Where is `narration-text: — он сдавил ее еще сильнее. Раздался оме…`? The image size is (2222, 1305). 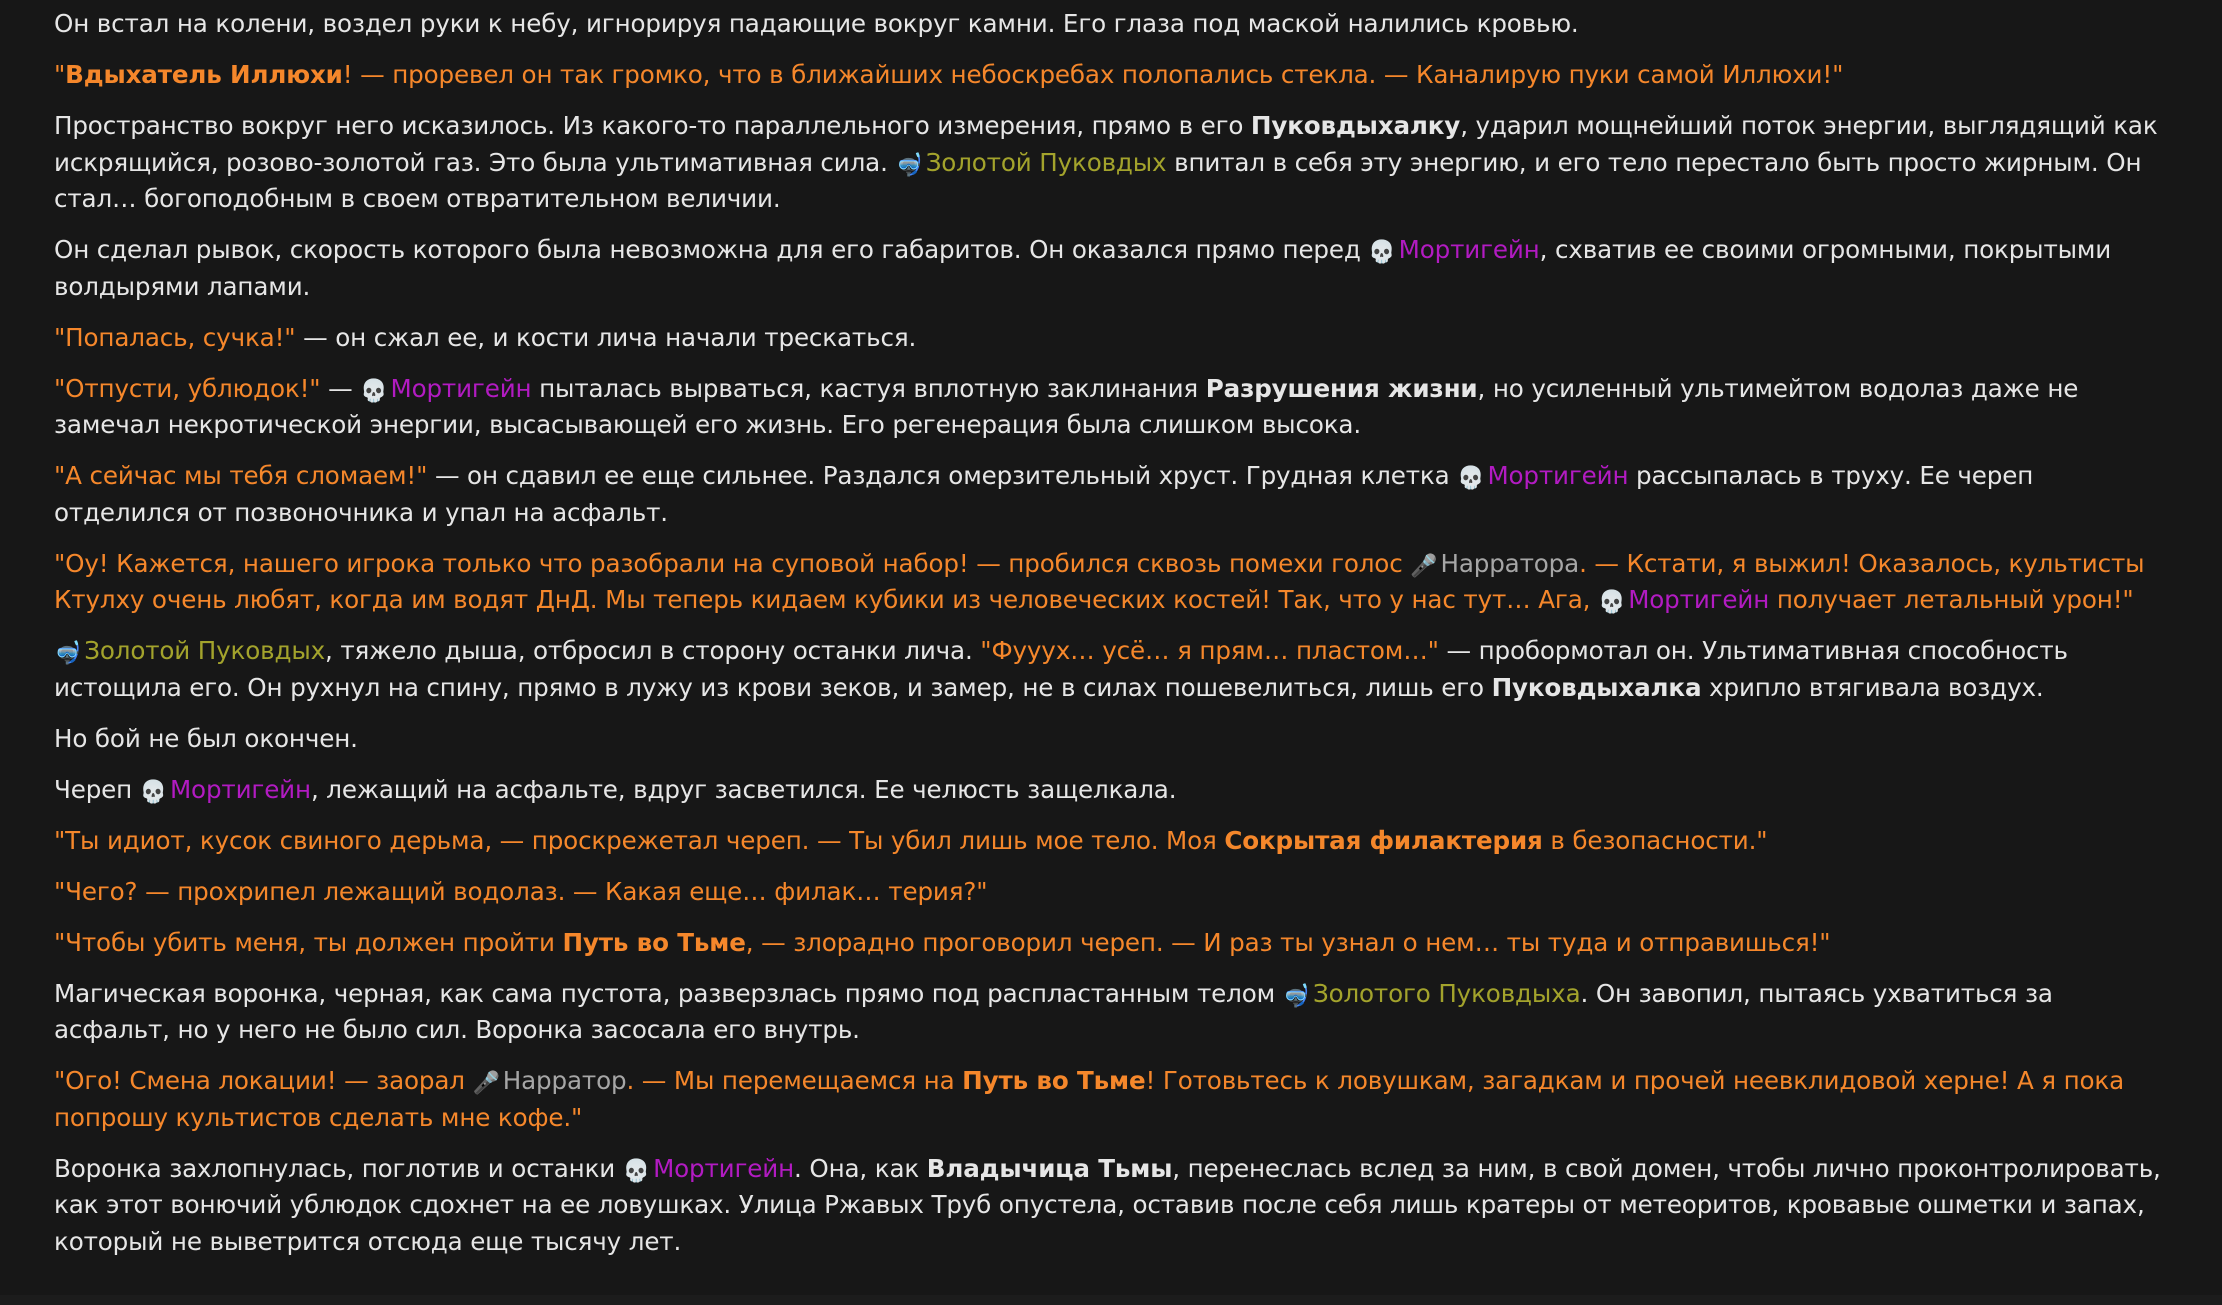 narration-text: — он сдавил ее еще сильнее. Раздался оме… is located at coordinates (942, 475).